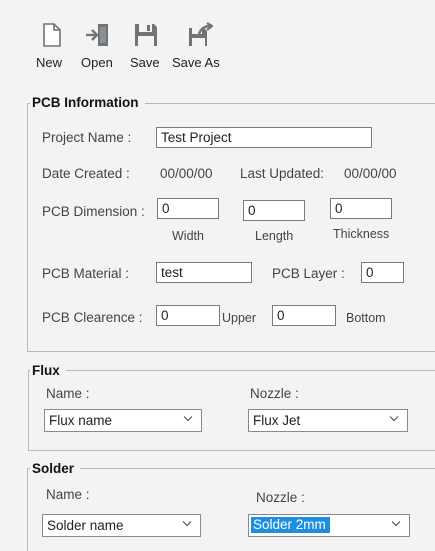 Image resolution: width=435 pixels, height=551 pixels. I want to click on solder-nozzle-select: Solder 2mm, so click(329, 525).